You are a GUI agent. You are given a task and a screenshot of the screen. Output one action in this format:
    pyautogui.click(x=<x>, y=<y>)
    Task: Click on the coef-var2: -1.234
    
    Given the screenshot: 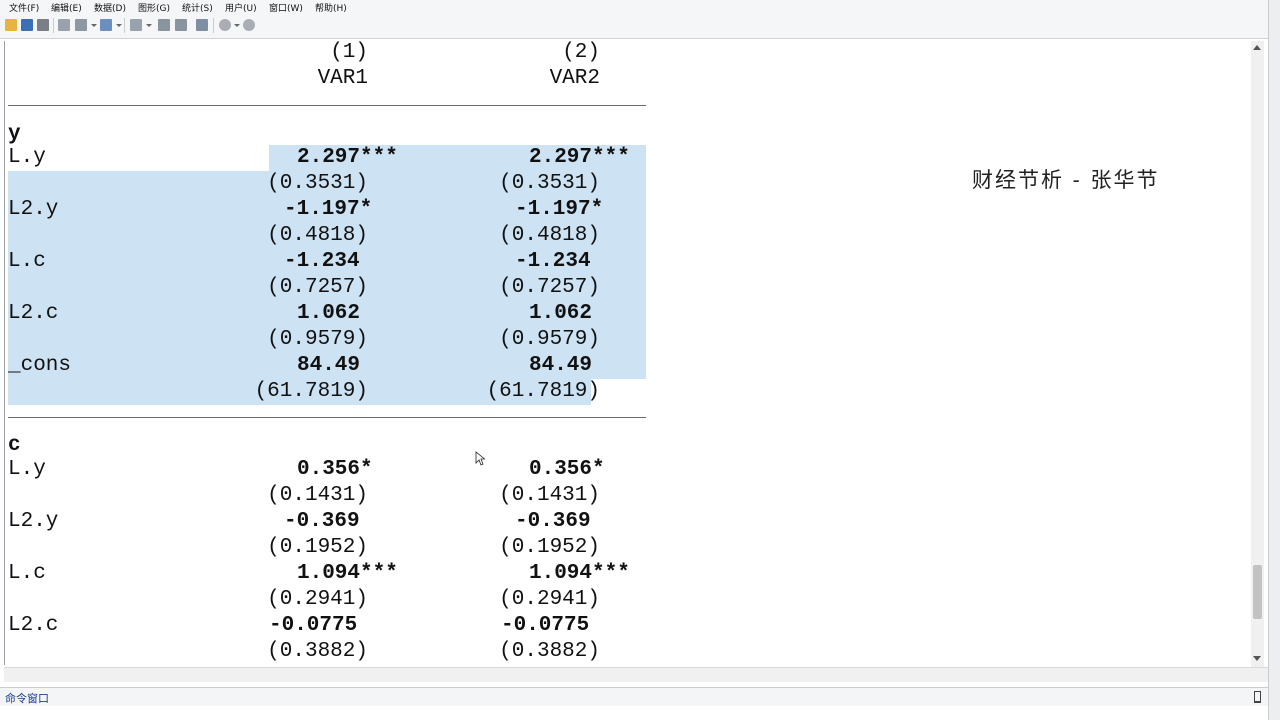 What is the action you would take?
    pyautogui.click(x=553, y=261)
    